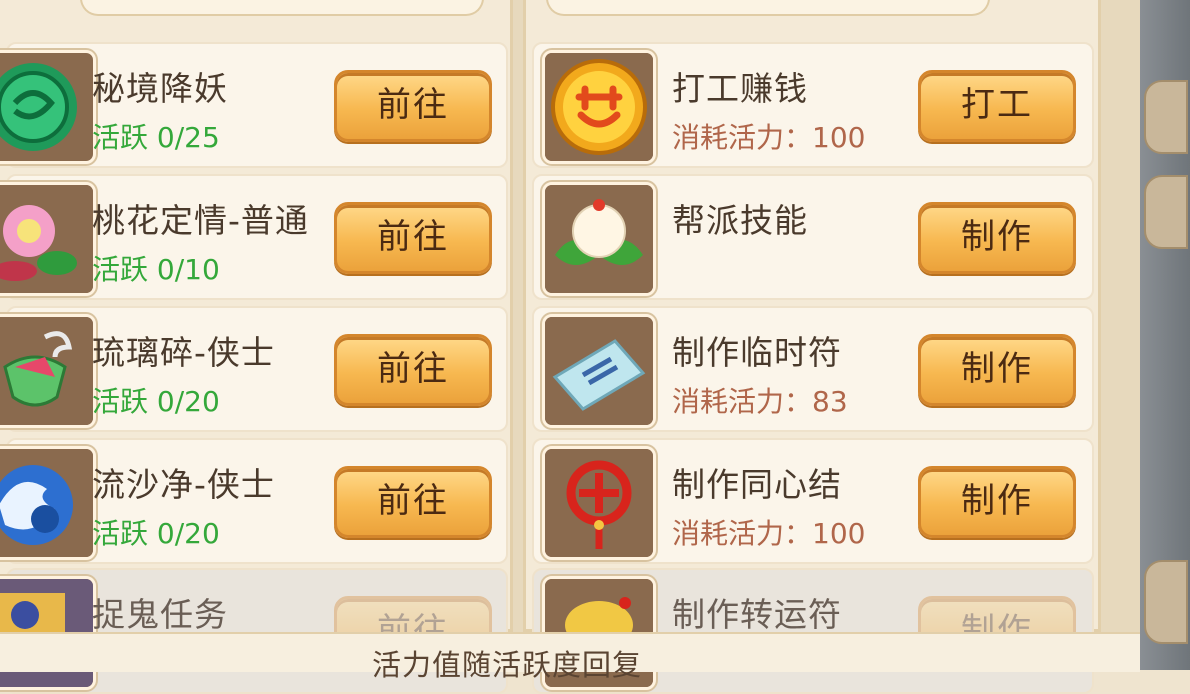 This screenshot has height=694, width=1190. Describe the element at coordinates (183, 484) in the screenshot. I see `item-title: 流沙净-侠士` at that location.